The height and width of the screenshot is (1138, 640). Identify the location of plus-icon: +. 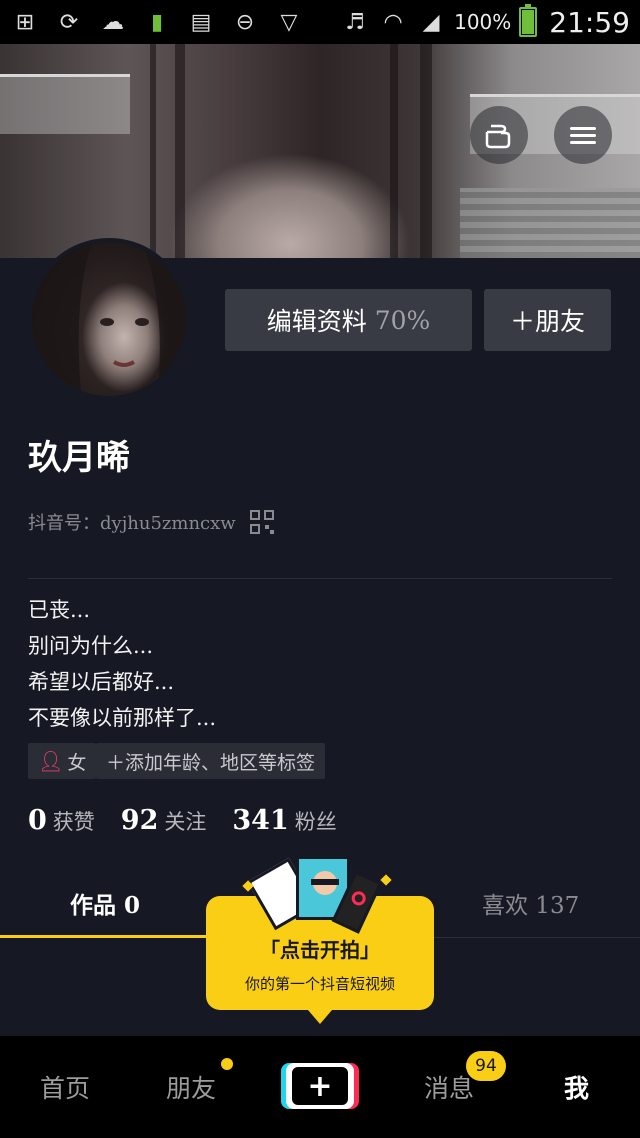
(320, 1086).